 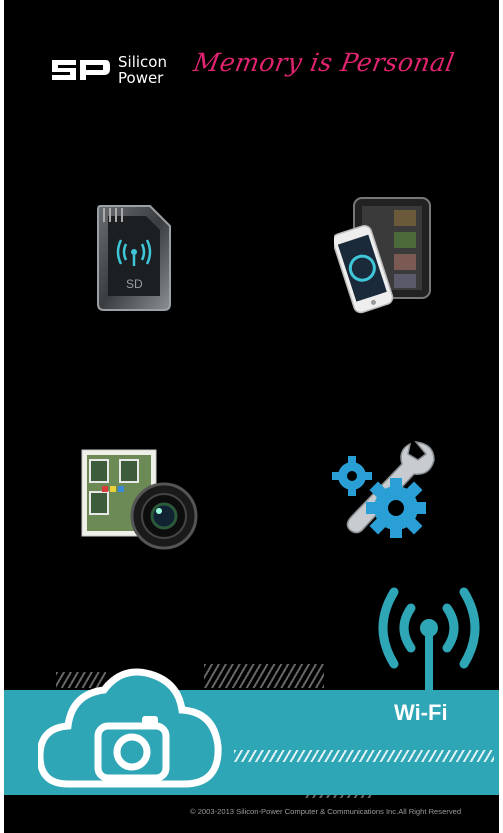 I want to click on decor-hatch-white, so click(x=364, y=756).